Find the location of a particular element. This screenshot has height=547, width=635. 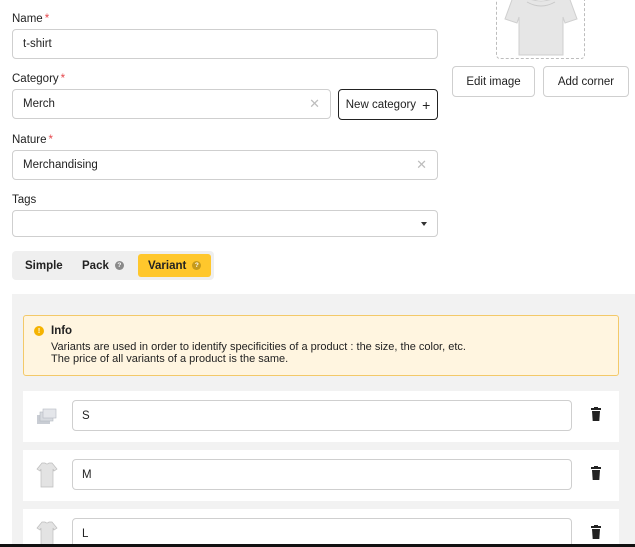

category-value: Merch is located at coordinates (39, 104).